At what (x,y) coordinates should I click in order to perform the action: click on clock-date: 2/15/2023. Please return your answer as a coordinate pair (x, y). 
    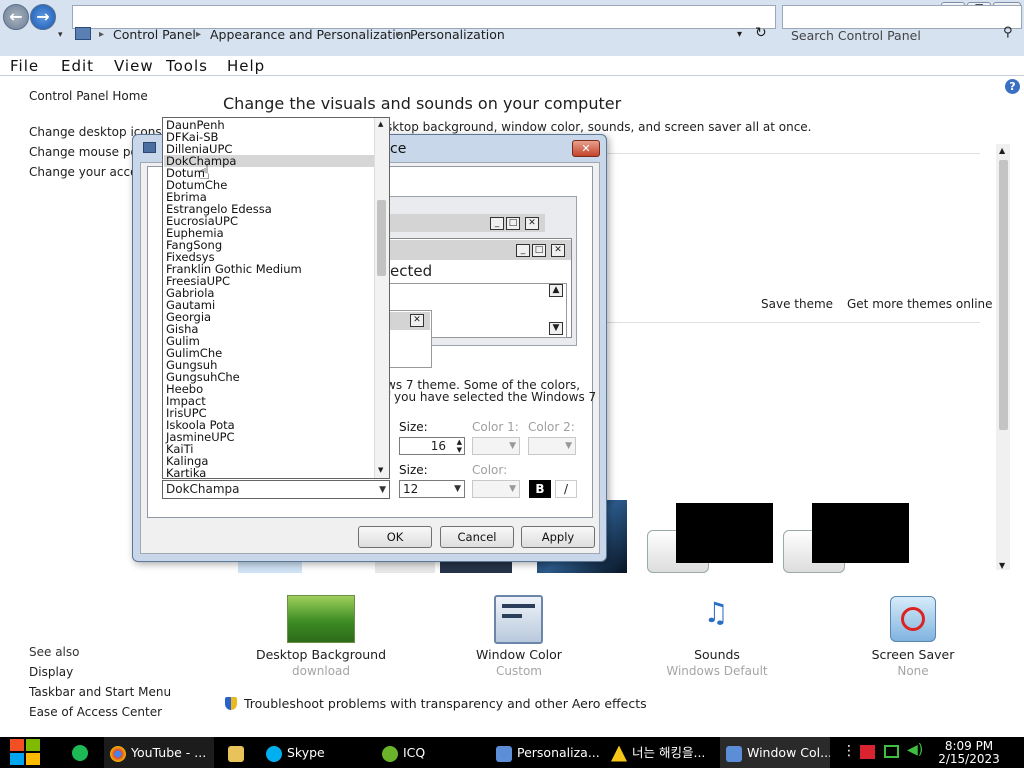
    Looking at the image, I should click on (969, 759).